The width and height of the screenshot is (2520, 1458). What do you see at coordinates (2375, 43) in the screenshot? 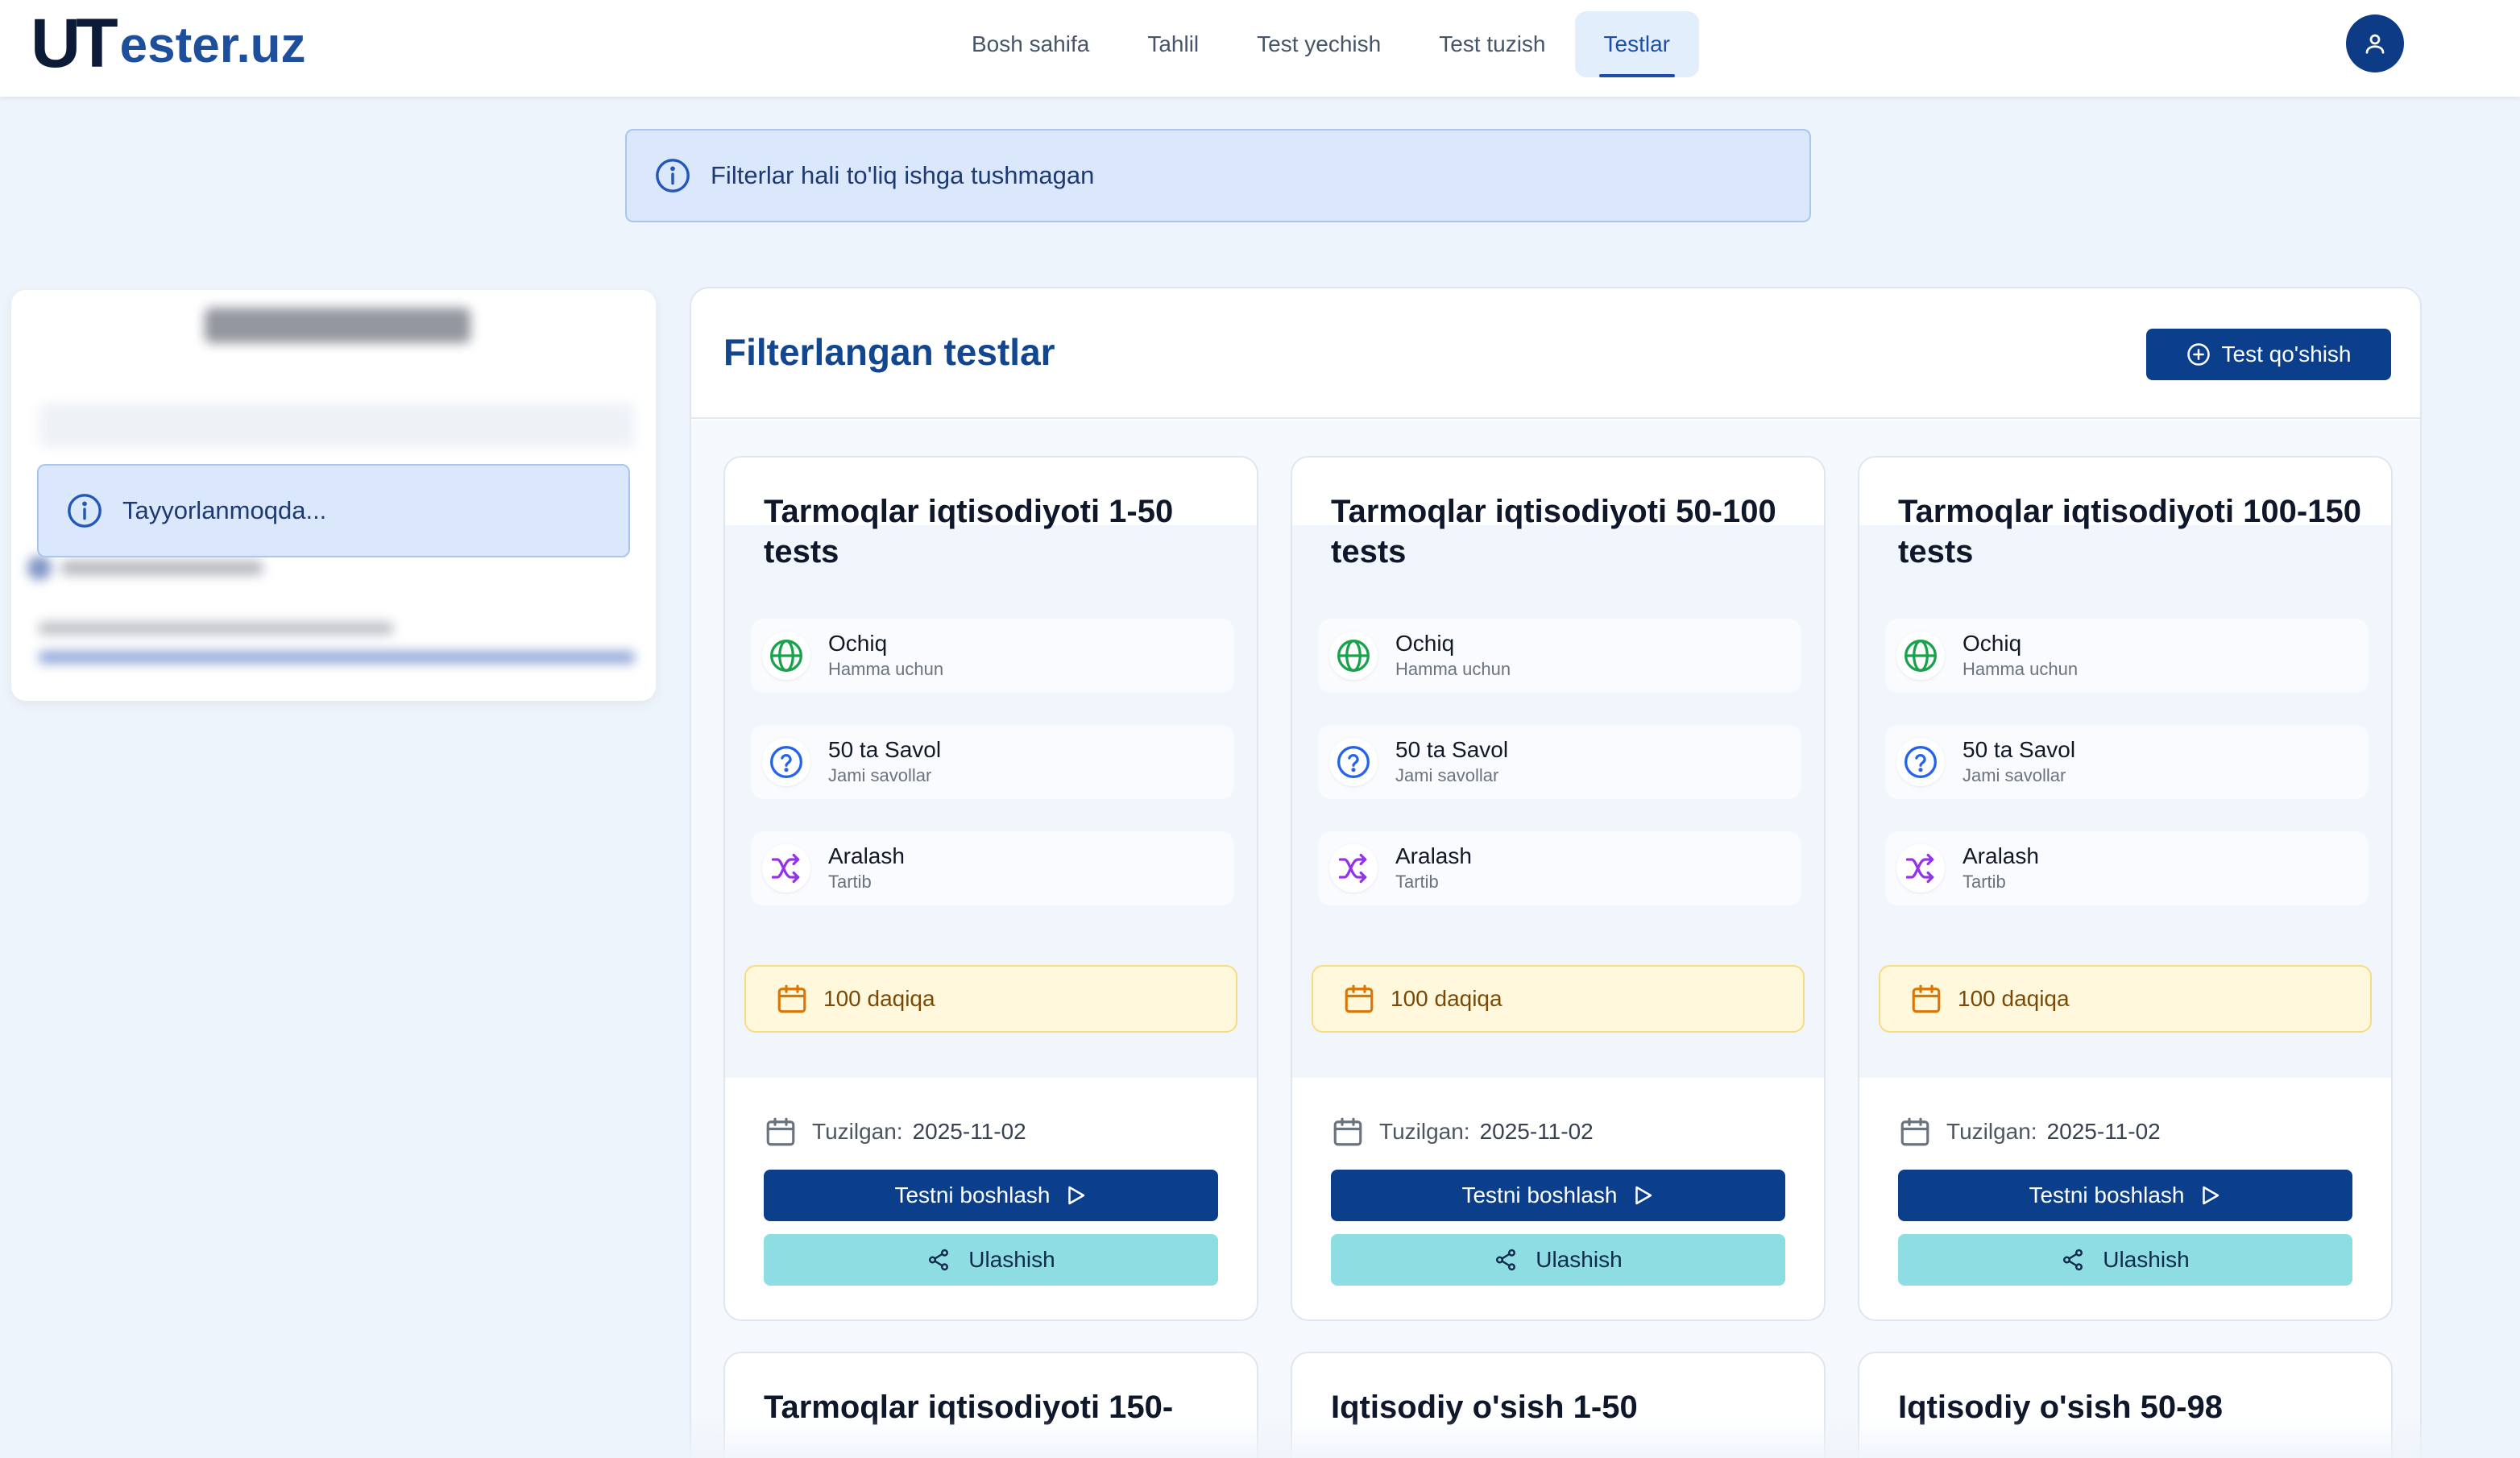
I see `user-avatar-button` at bounding box center [2375, 43].